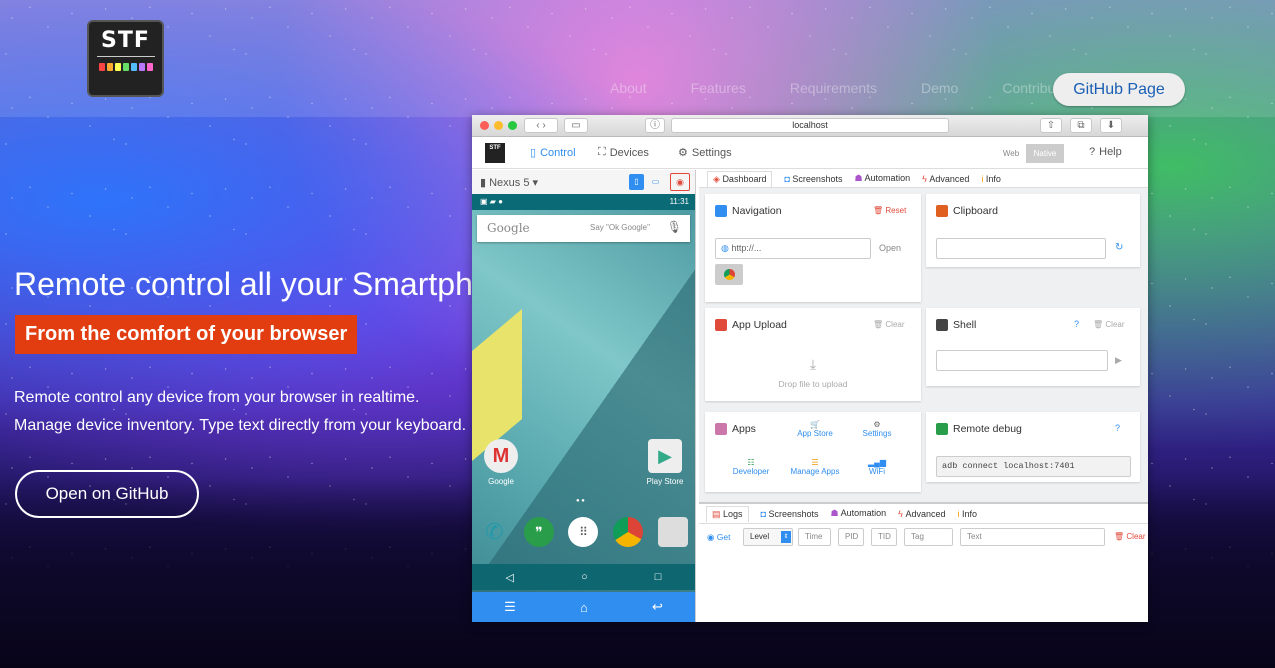 The height and width of the screenshot is (668, 1275). Describe the element at coordinates (1118, 360) in the screenshot. I see `run-icon: ▶` at that location.